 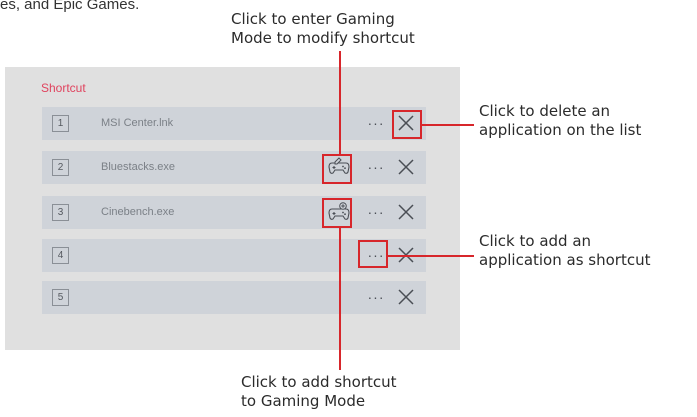 What do you see at coordinates (234, 167) in the screenshot?
I see `list-item: 2 Bluestacks.exe ···` at bounding box center [234, 167].